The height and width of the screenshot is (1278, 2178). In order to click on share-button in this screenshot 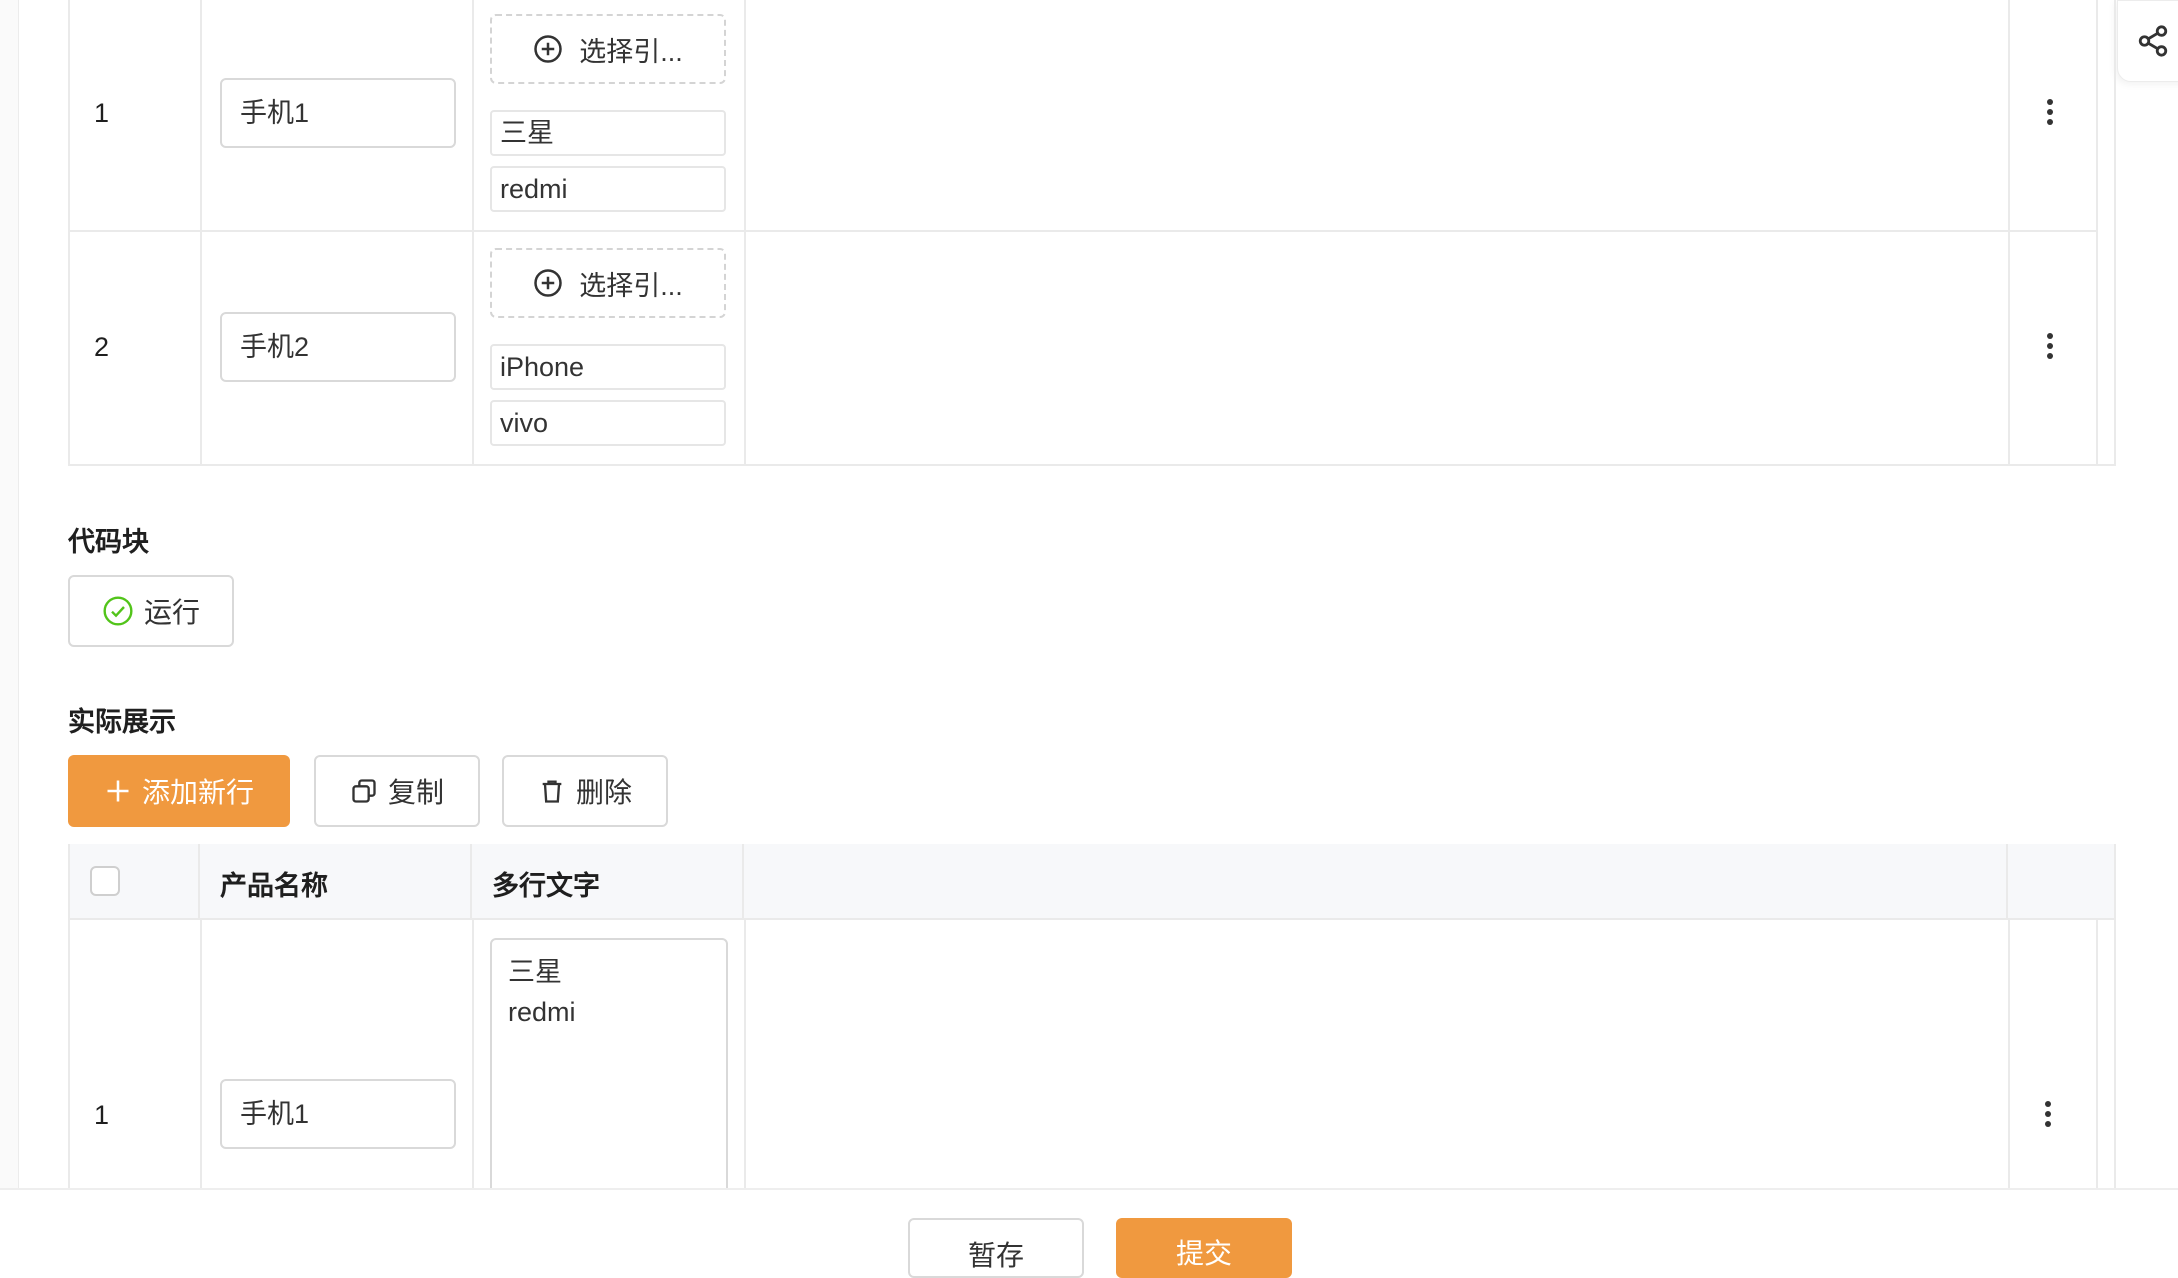, I will do `click(2147, 41)`.